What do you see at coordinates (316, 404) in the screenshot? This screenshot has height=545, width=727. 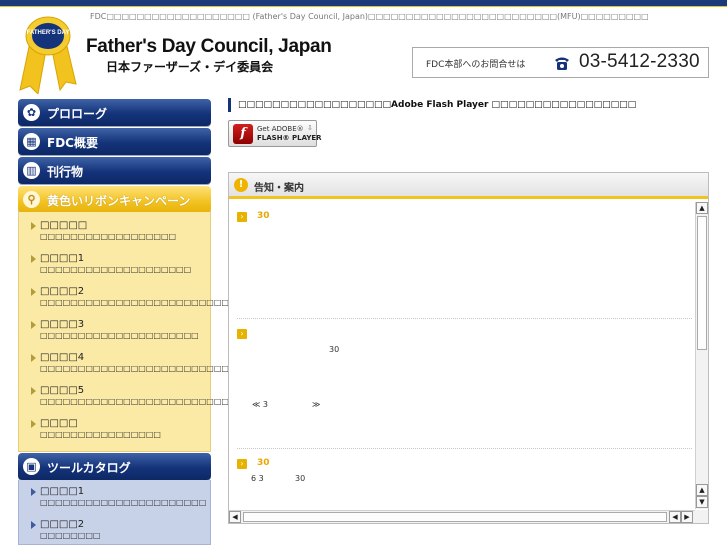 I see `news-text: ≫` at bounding box center [316, 404].